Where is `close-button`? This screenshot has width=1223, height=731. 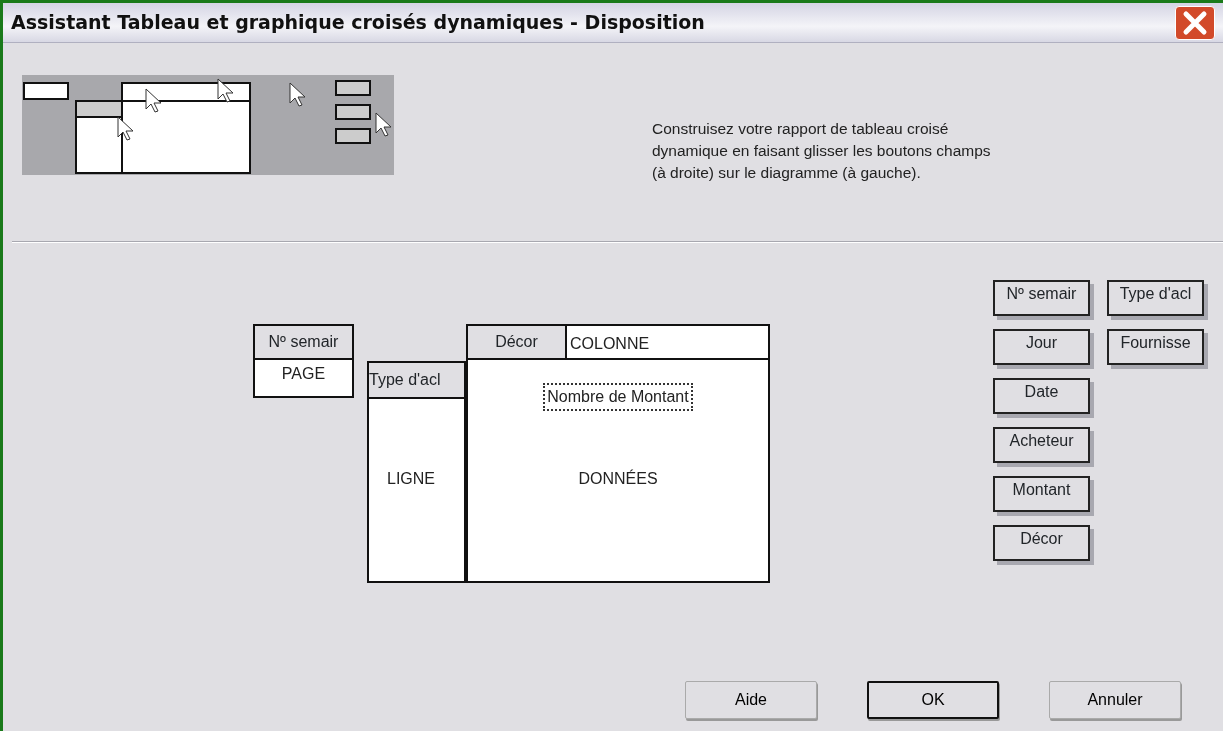 close-button is located at coordinates (1195, 22).